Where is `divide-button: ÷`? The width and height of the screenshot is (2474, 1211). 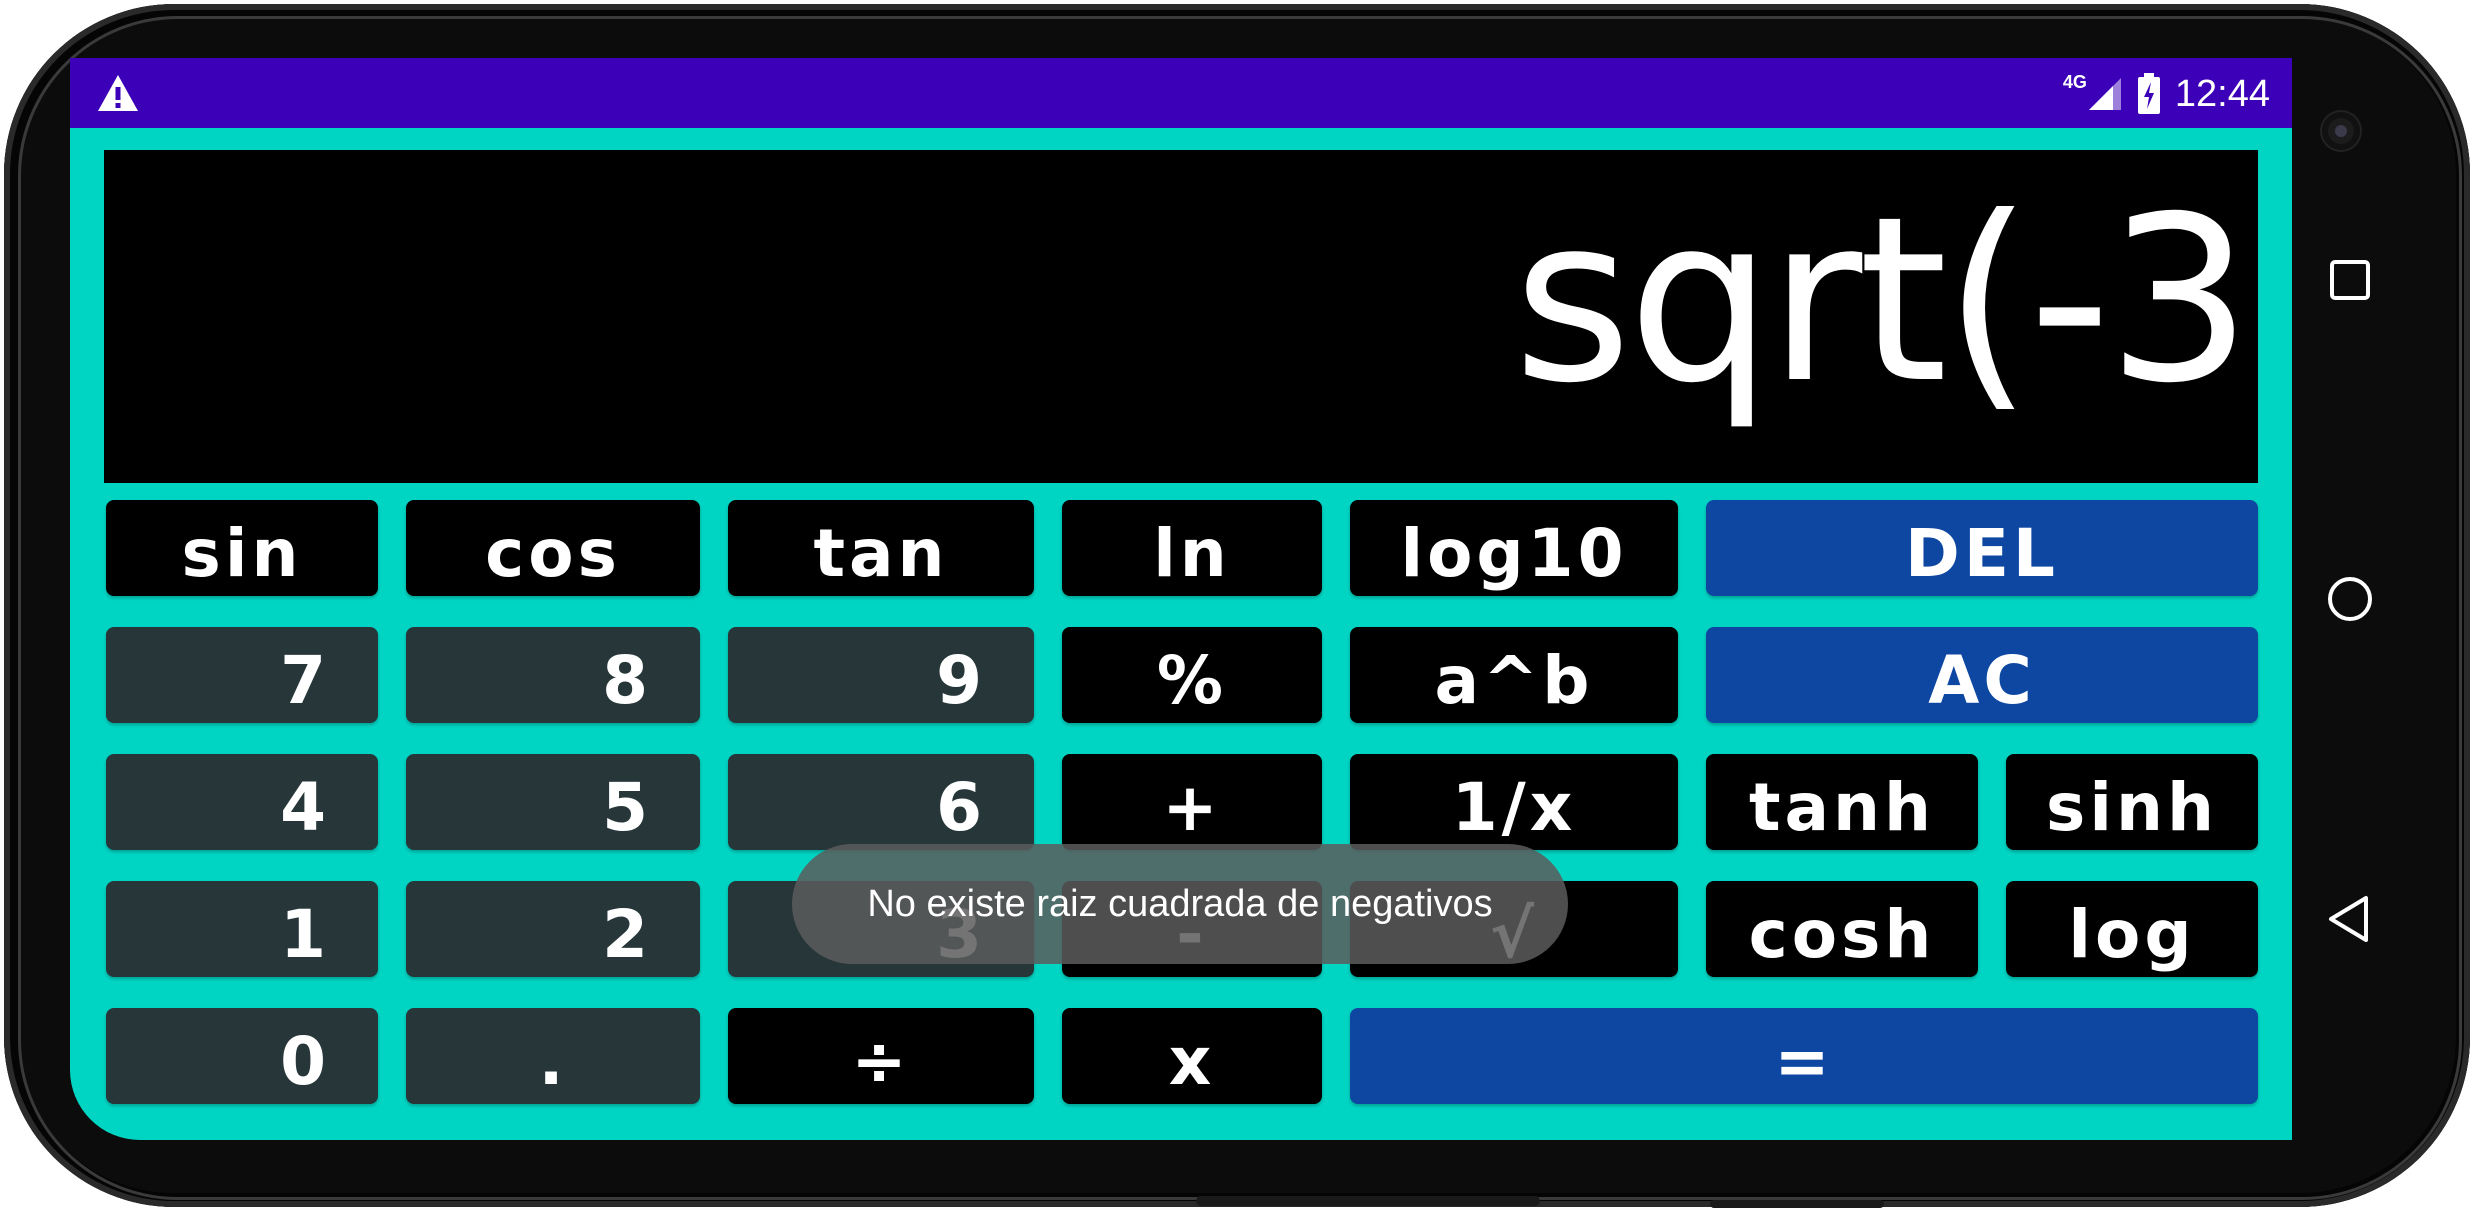
divide-button: ÷ is located at coordinates (881, 1056).